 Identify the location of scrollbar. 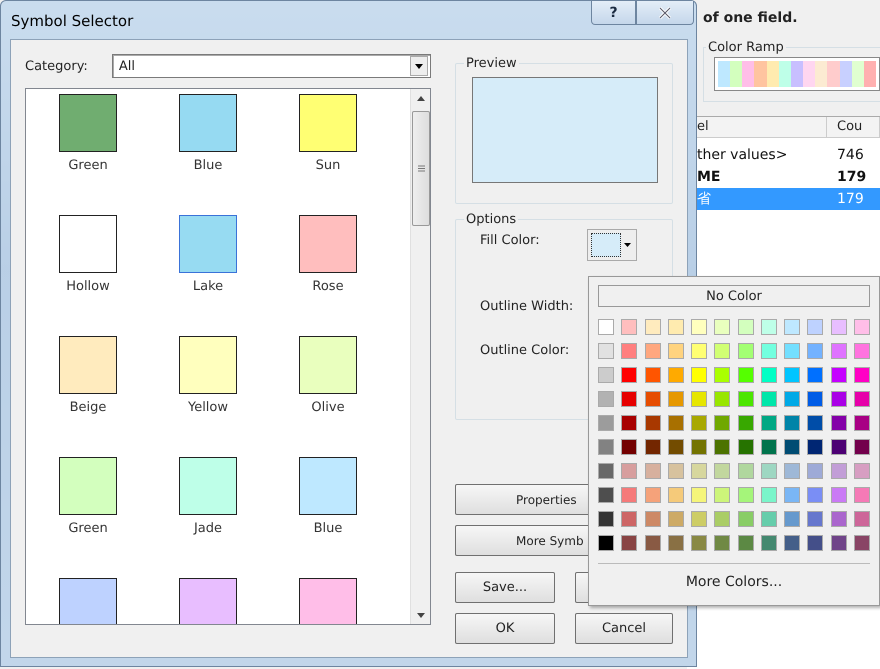
(420, 356).